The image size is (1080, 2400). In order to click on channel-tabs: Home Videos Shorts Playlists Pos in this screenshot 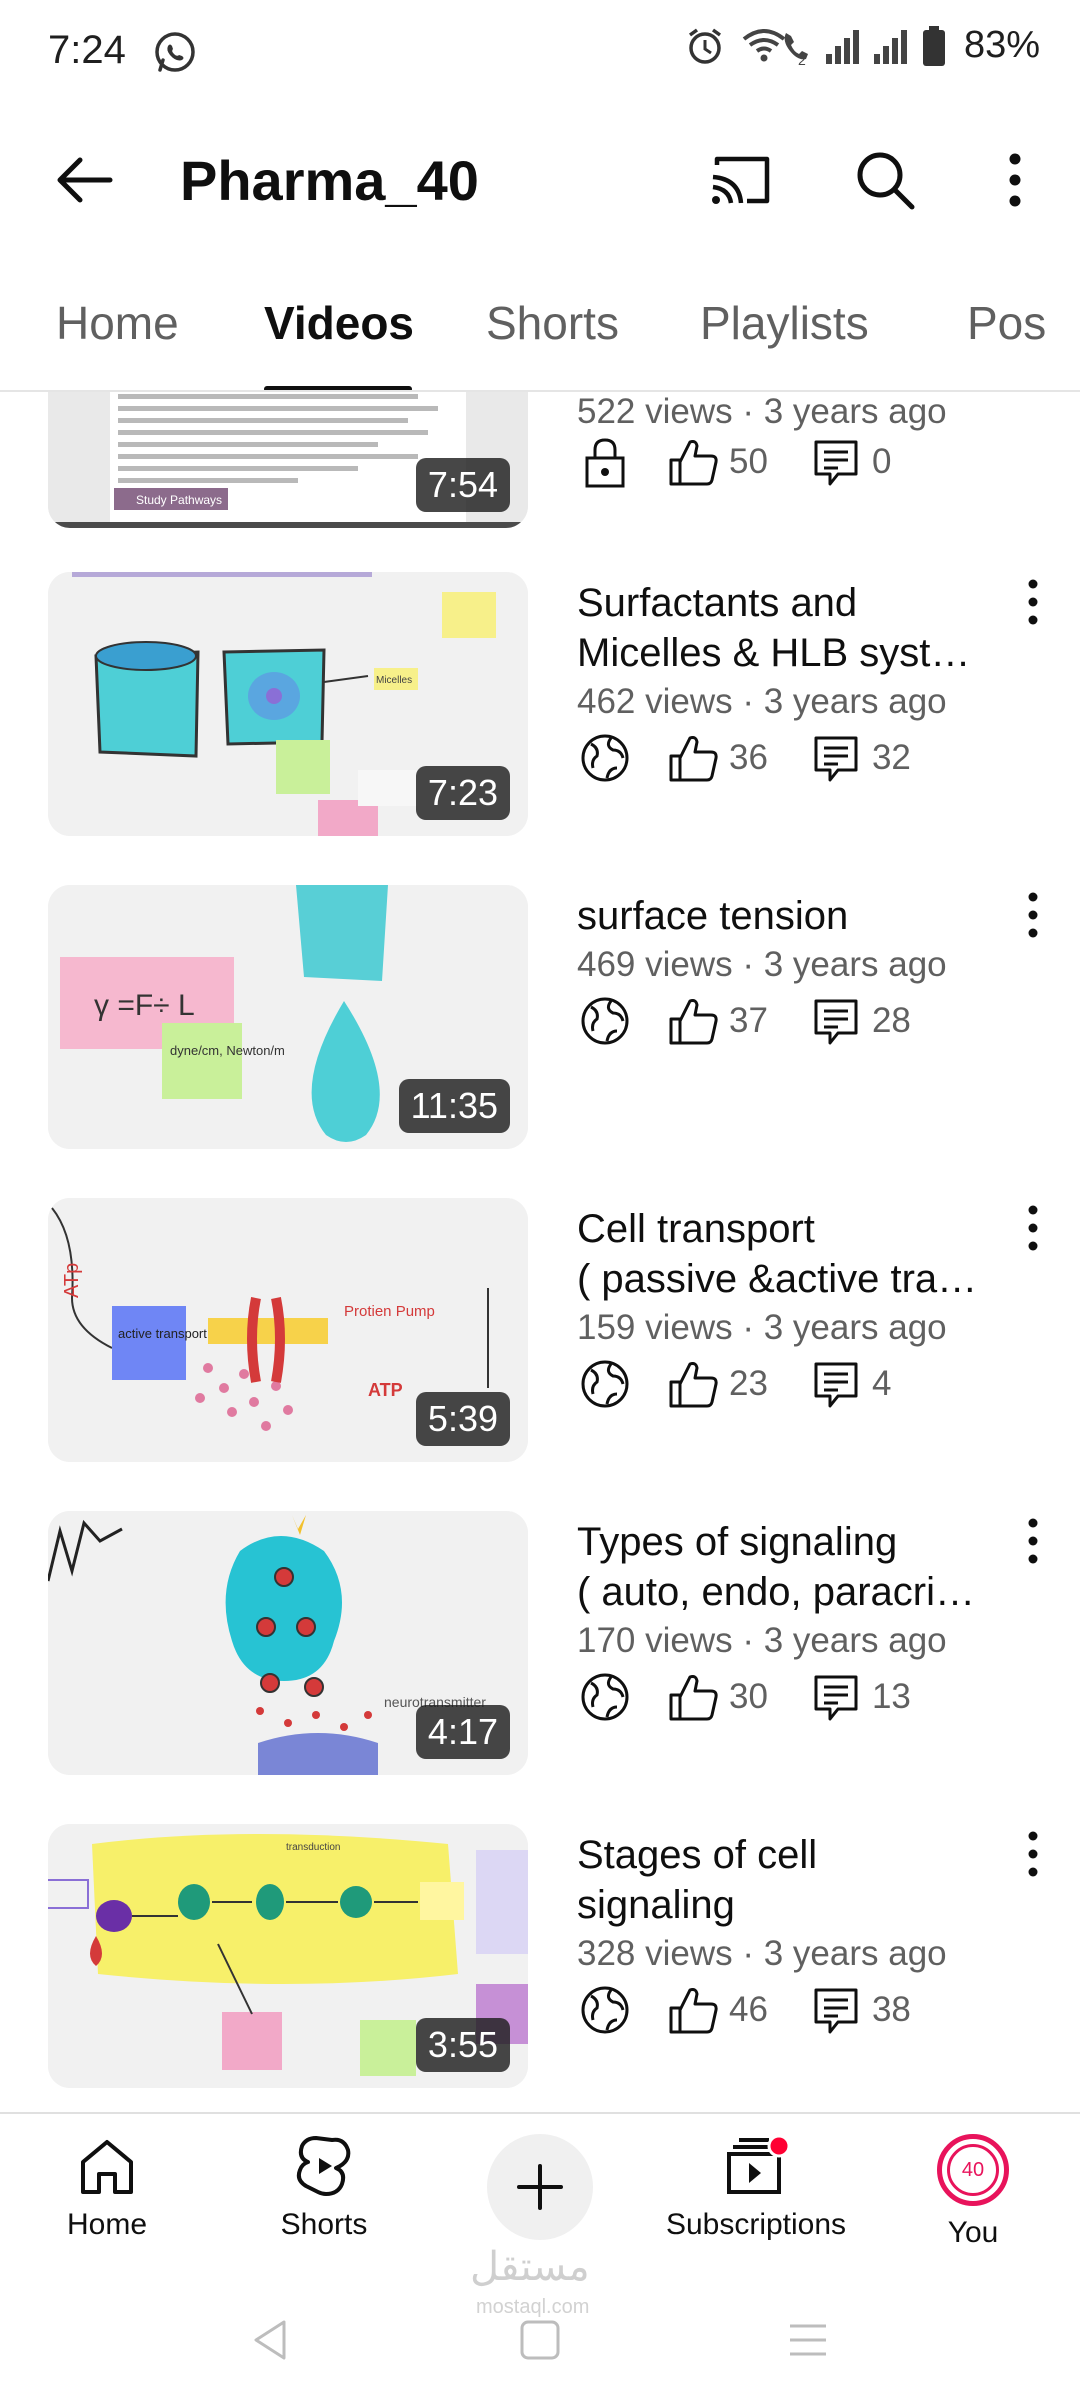, I will do `click(540, 331)`.